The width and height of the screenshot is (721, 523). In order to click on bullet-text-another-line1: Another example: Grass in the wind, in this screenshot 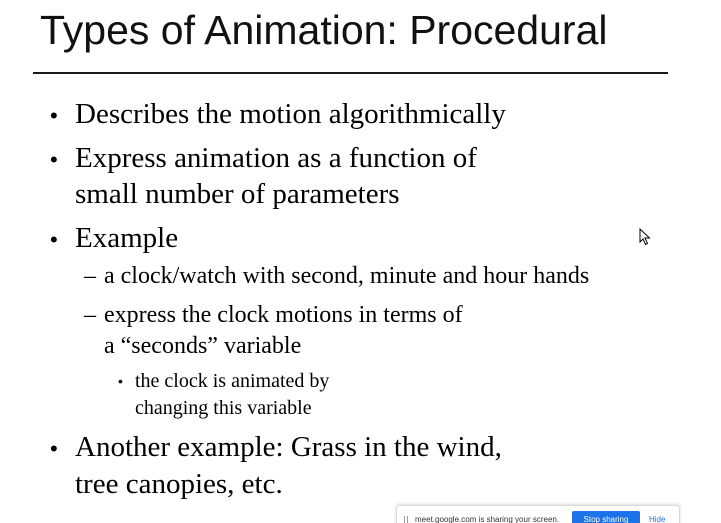, I will do `click(288, 447)`.